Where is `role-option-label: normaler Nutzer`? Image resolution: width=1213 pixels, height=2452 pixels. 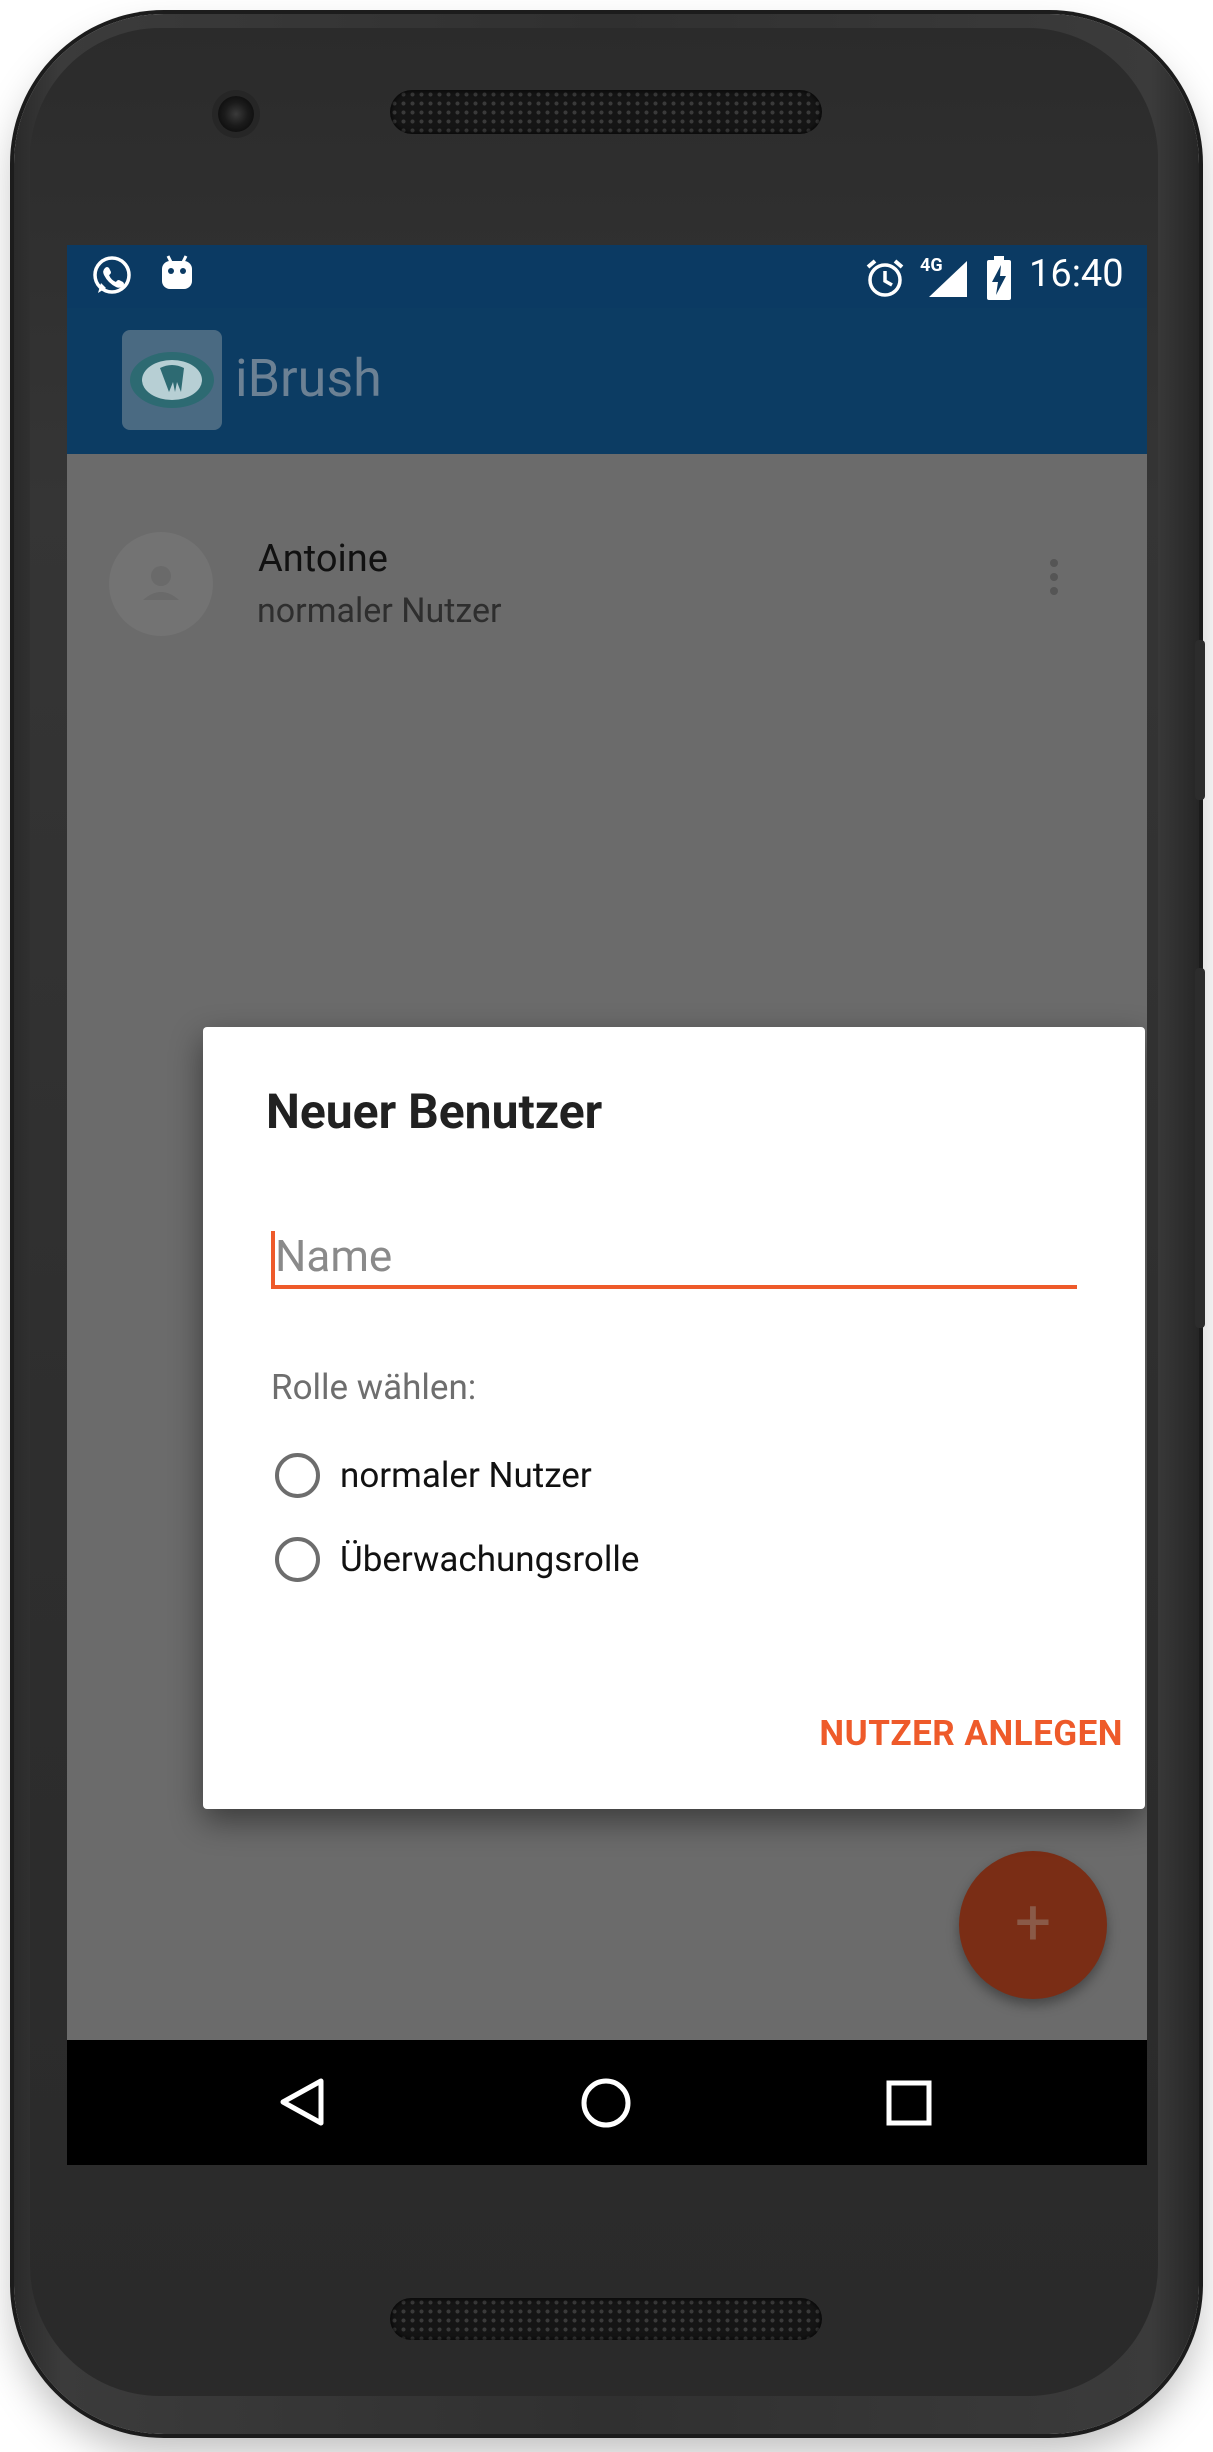
role-option-label: normaler Nutzer is located at coordinates (466, 1475).